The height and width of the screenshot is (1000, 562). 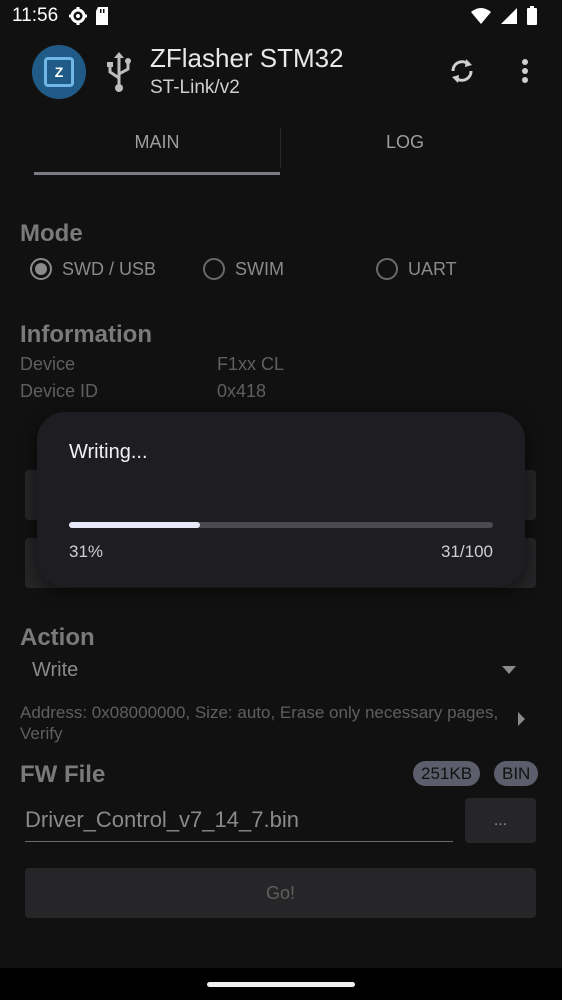 I want to click on app-subtitle: ST-Link/v2, so click(x=195, y=87).